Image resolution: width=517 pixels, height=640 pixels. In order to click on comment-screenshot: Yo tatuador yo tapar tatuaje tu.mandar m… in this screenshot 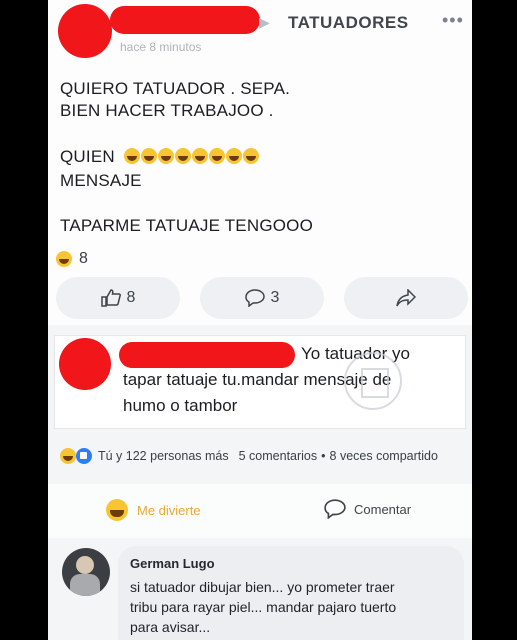, I will do `click(260, 382)`.